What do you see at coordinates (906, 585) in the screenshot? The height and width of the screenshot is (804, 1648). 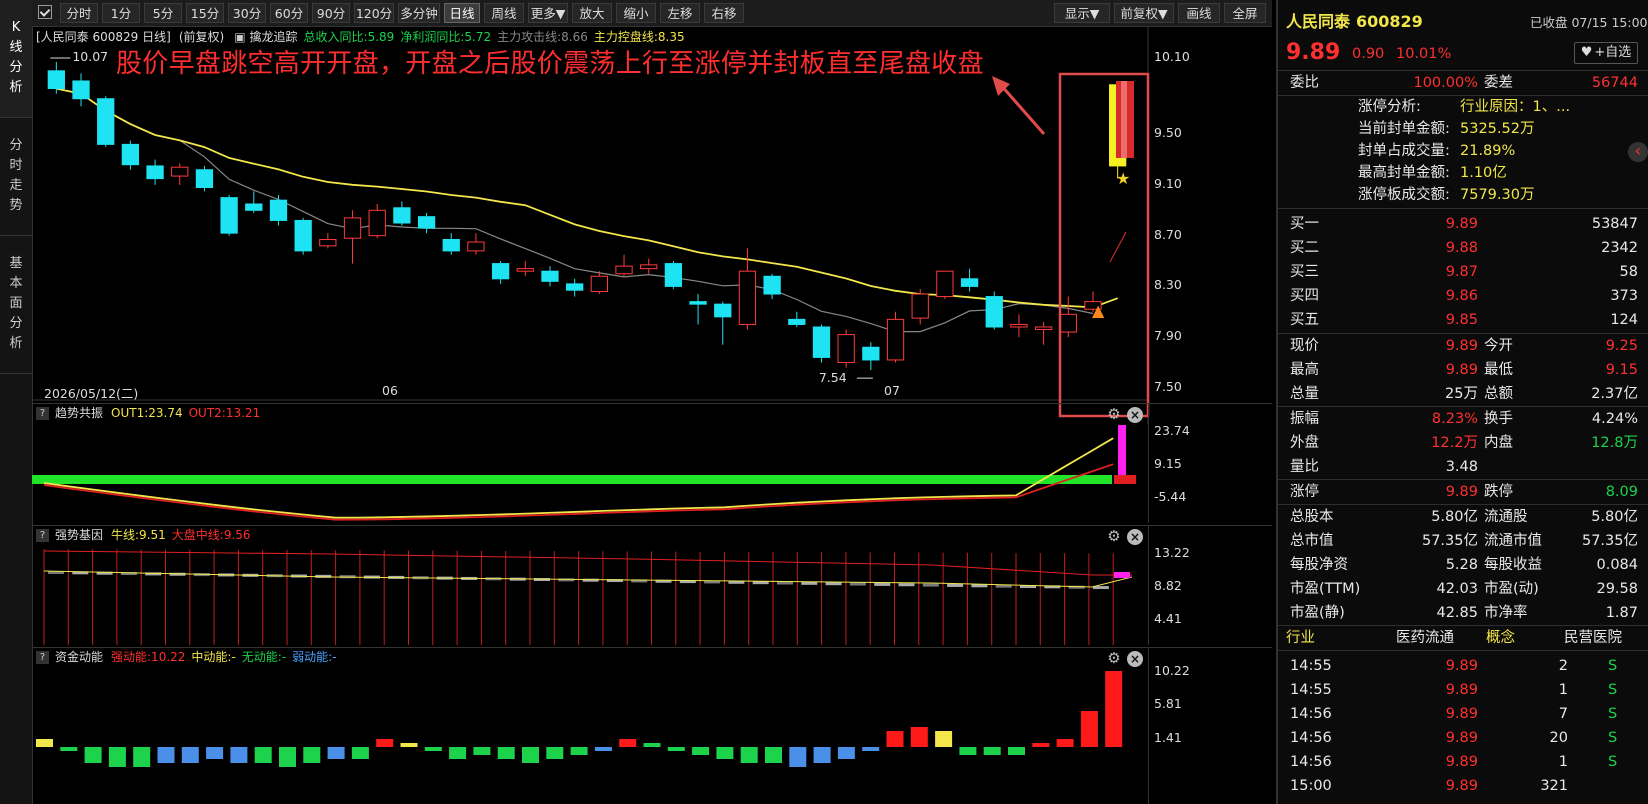 I see `gene-grey-mark` at bounding box center [906, 585].